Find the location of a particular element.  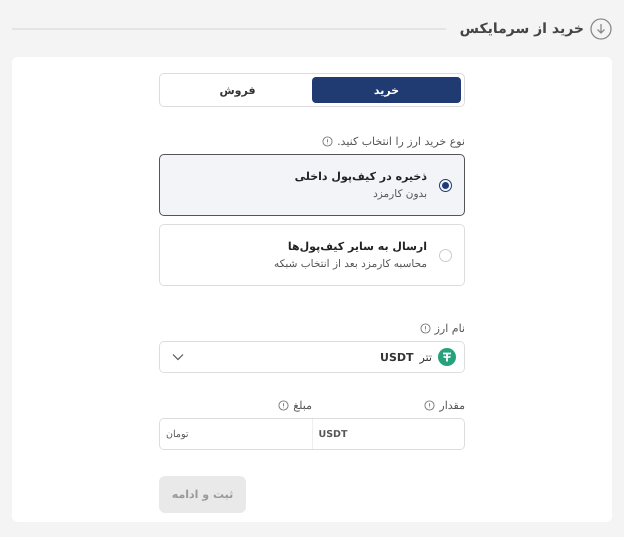

page-title: خرید از سرمایکس is located at coordinates (522, 29).